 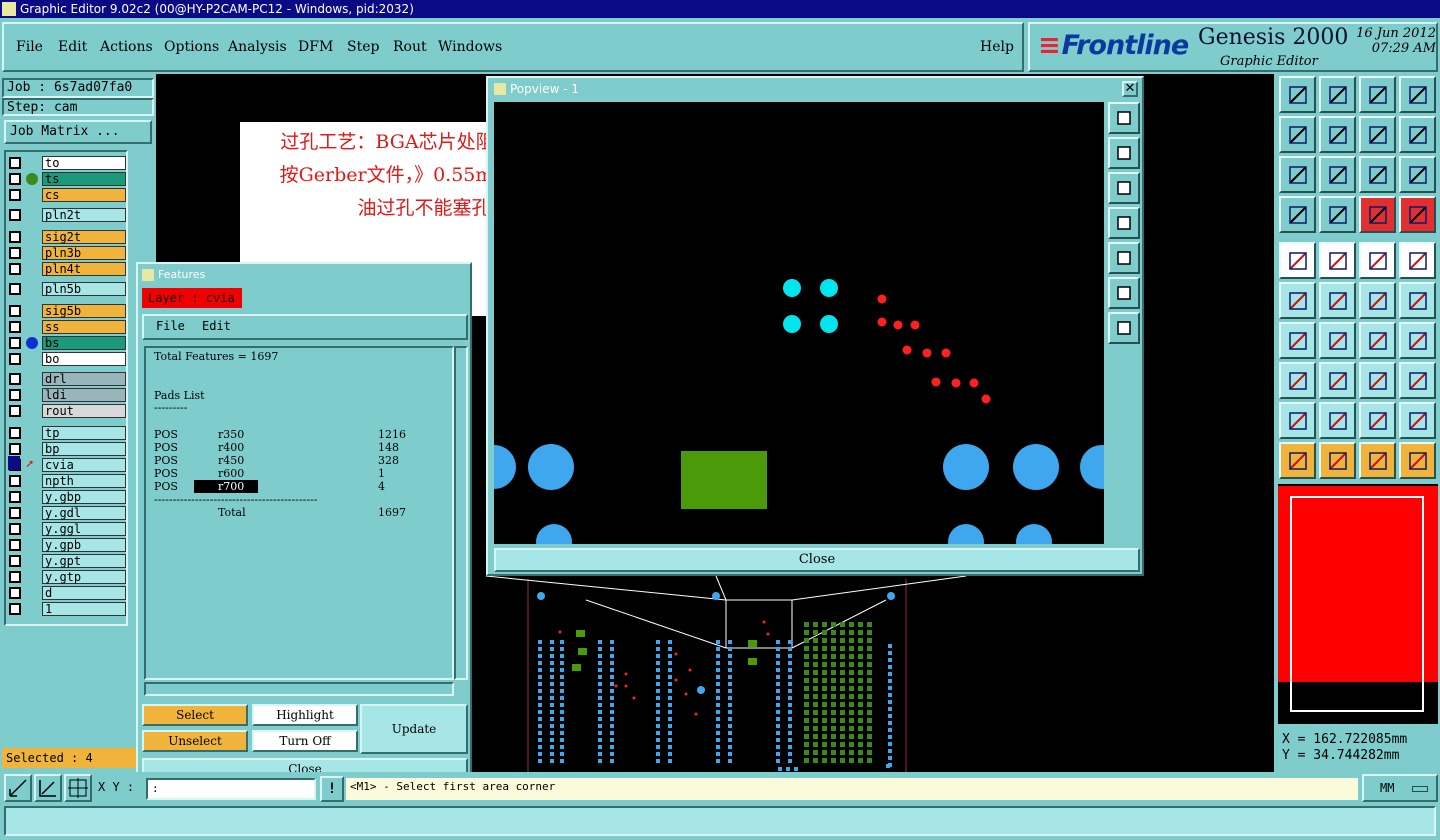 What do you see at coordinates (1377, 134) in the screenshot?
I see `flip-icon` at bounding box center [1377, 134].